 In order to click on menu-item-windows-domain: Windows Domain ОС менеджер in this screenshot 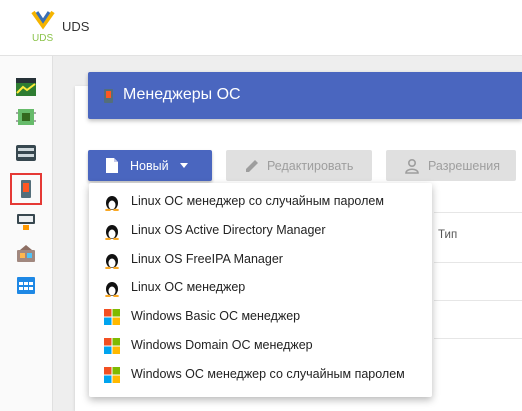, I will do `click(260, 345)`.